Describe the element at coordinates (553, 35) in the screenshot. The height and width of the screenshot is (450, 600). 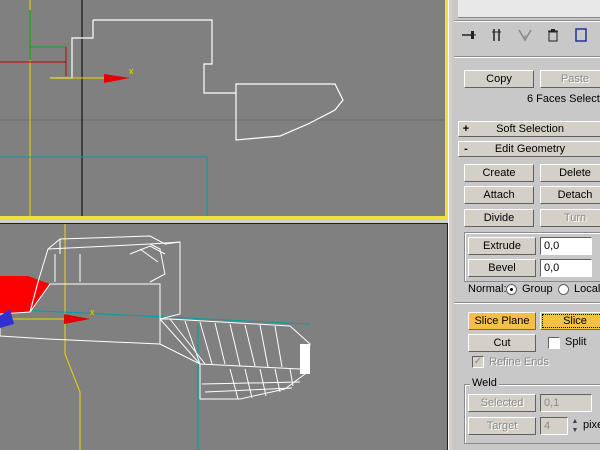
I see `remove-modifier-icon` at that location.